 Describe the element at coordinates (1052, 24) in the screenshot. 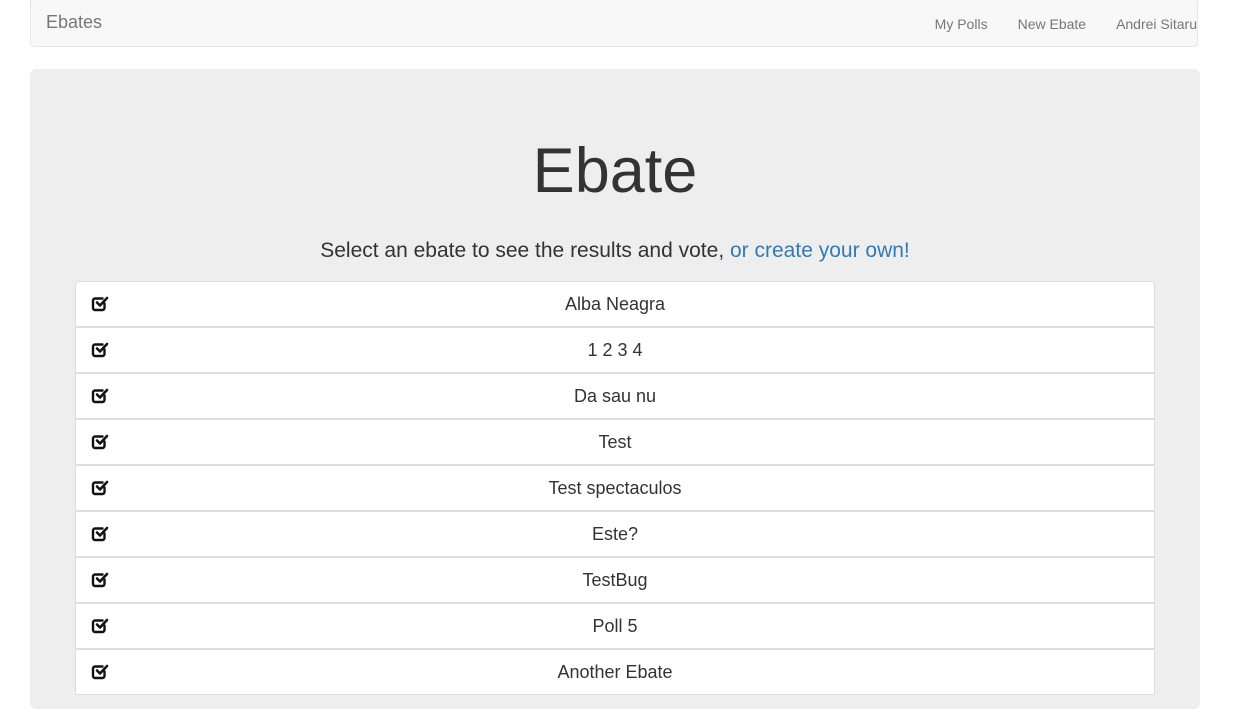

I see `nav-new-ebate: New Ebate` at that location.